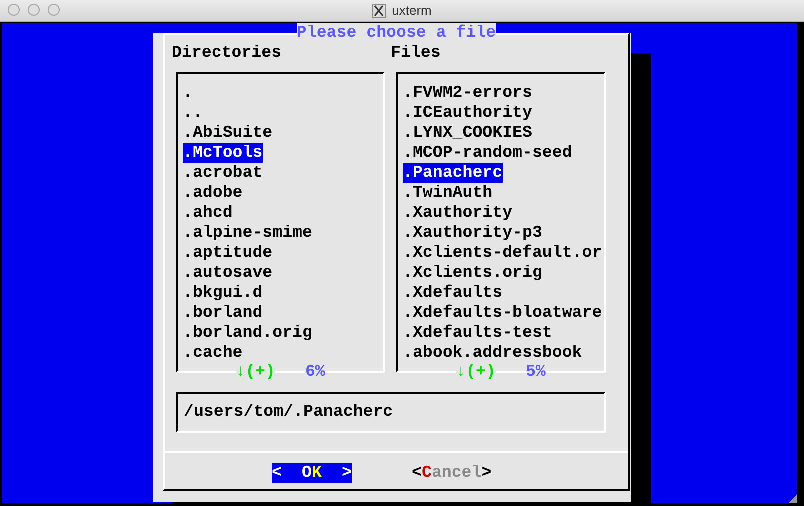 Image resolution: width=804 pixels, height=506 pixels. Describe the element at coordinates (379, 11) in the screenshot. I see `x-logo-icon` at that location.